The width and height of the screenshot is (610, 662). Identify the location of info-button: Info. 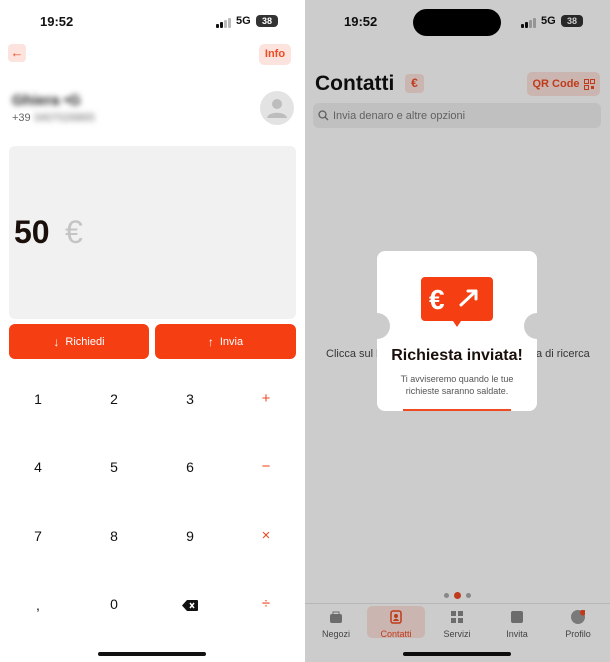
(275, 54).